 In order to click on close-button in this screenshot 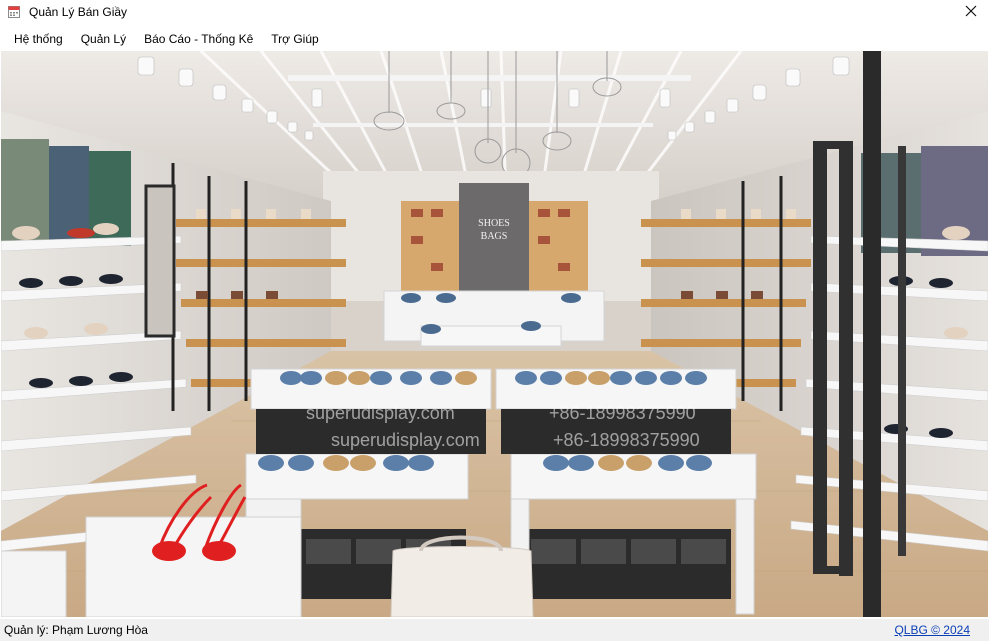, I will do `click(971, 12)`.